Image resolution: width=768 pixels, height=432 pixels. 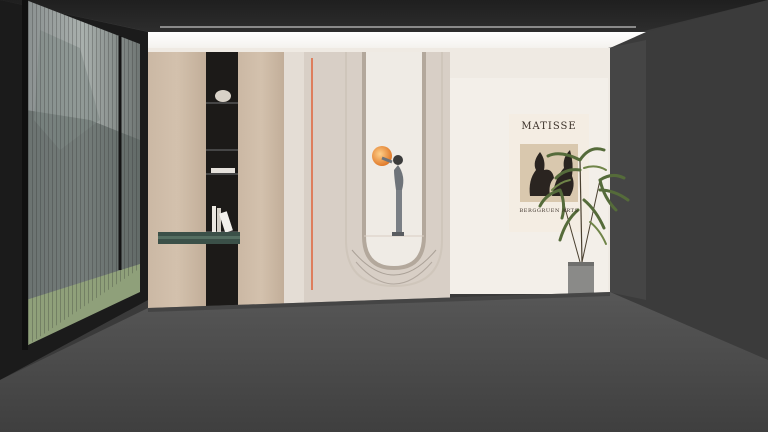 What do you see at coordinates (25, 175) in the screenshot?
I see `window-frame-left` at bounding box center [25, 175].